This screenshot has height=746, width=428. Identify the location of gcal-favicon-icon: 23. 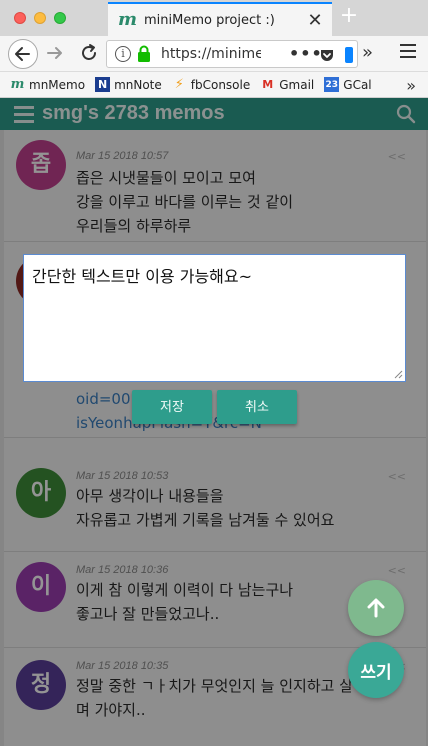
(332, 84).